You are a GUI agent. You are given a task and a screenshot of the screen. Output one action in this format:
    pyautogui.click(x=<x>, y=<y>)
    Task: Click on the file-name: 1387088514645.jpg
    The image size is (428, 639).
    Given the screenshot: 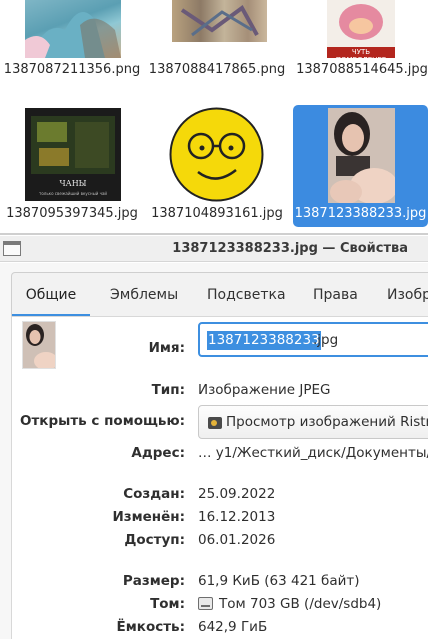 What is the action you would take?
    pyautogui.click(x=362, y=69)
    